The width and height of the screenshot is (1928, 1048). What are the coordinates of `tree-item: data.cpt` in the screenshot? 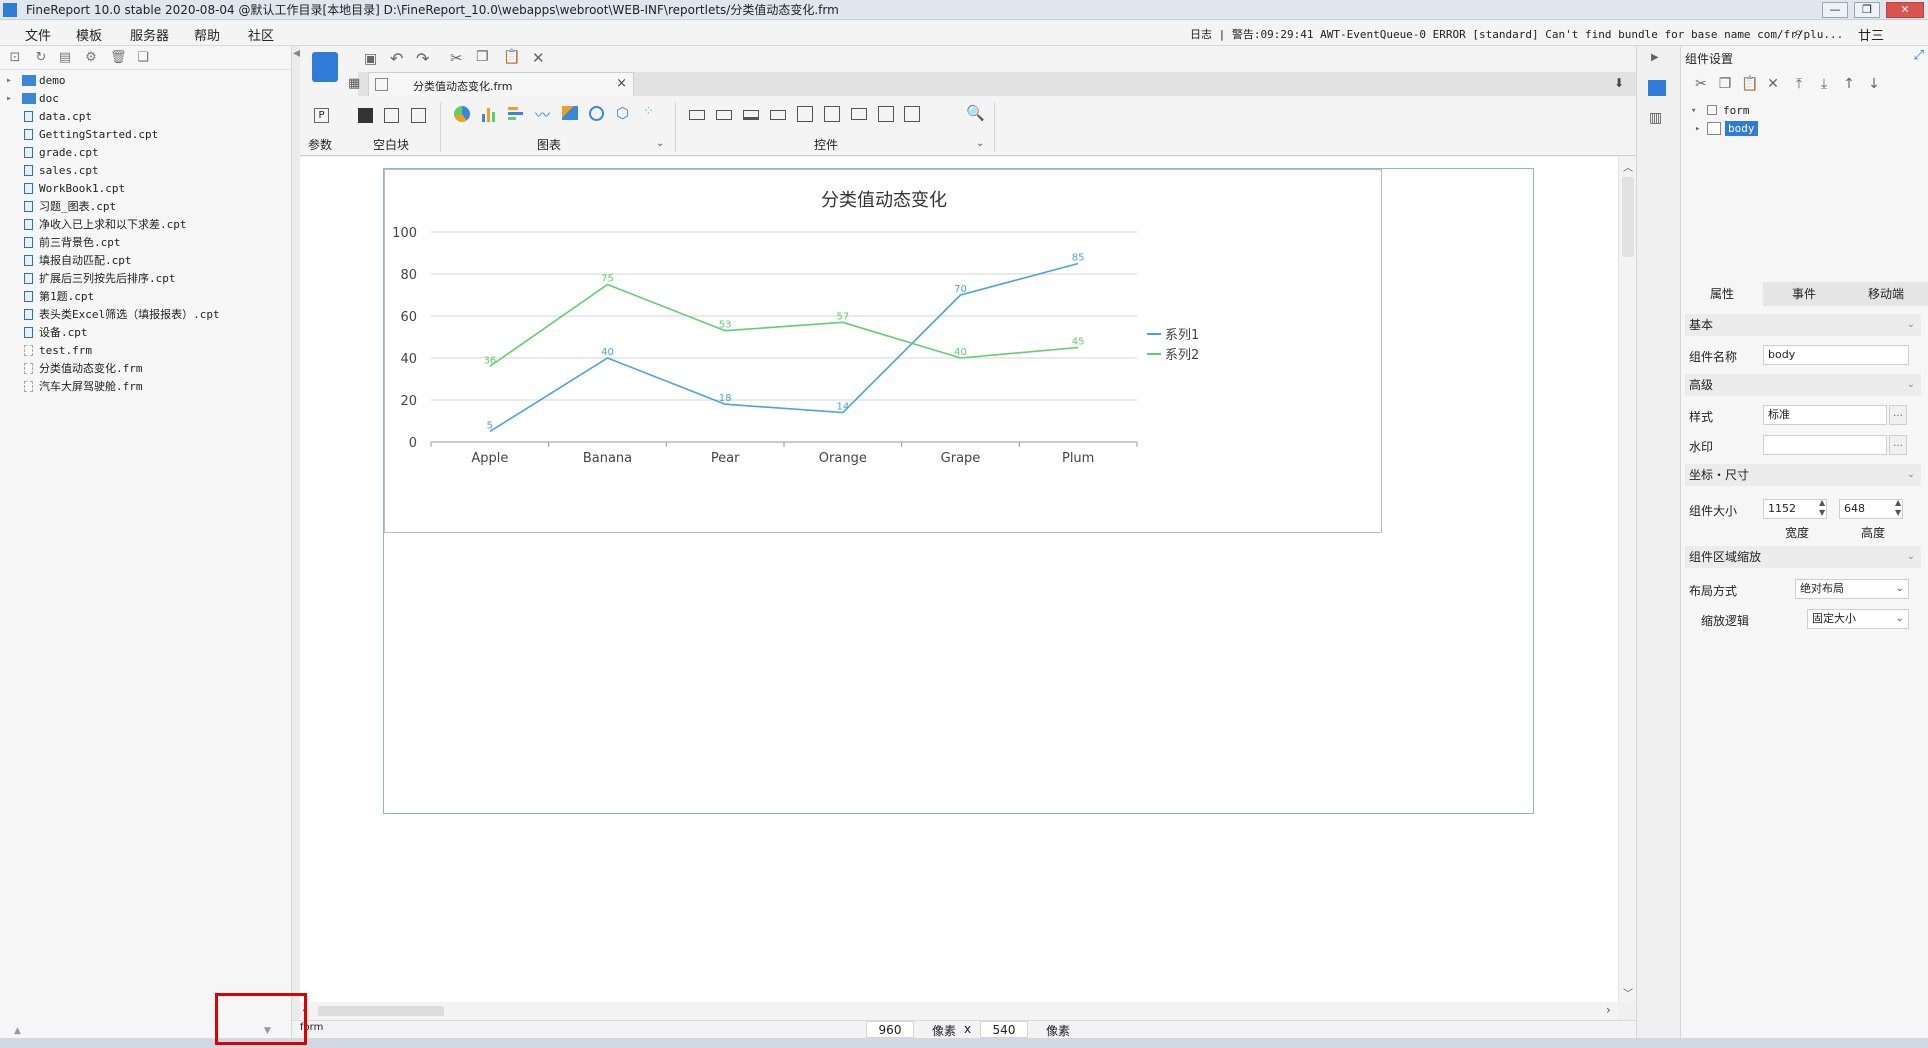 It's located at (145, 117).